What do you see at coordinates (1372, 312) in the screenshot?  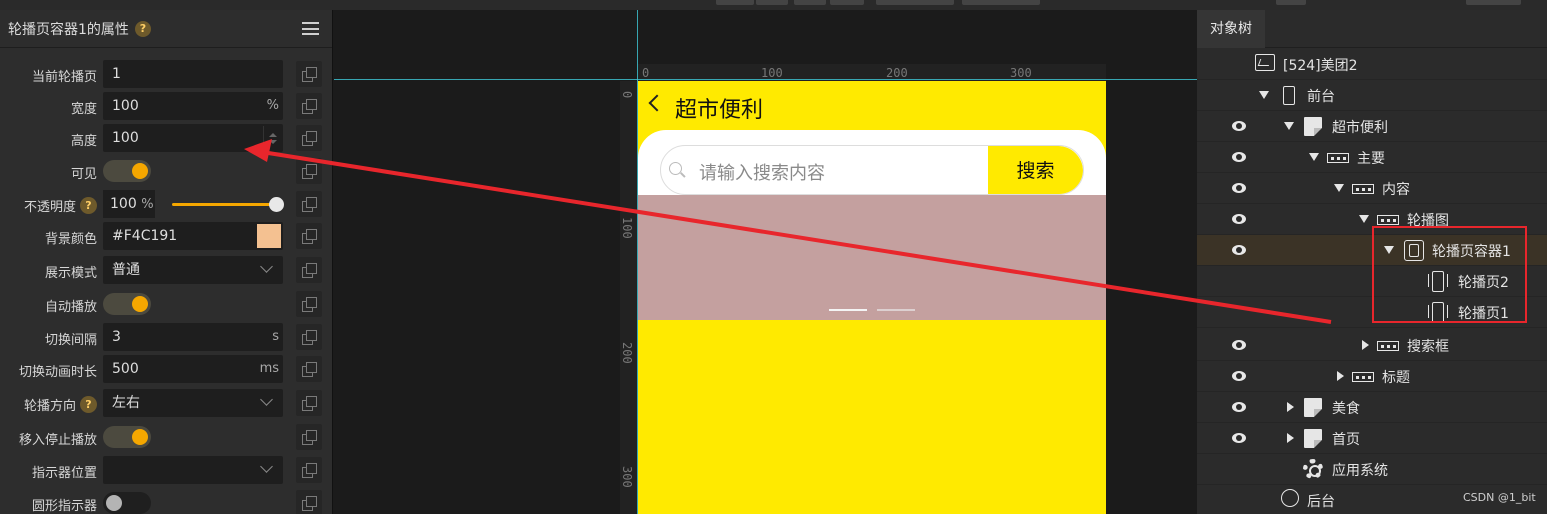 I see `tree-item-slide-1: 轮播页1` at bounding box center [1372, 312].